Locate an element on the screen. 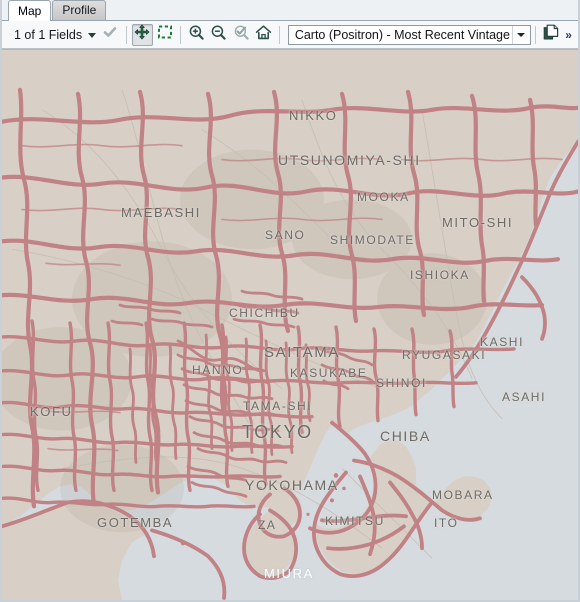 This screenshot has width=580, height=602. basemap-select-value: Carto (Positron) - Most Recent Vintage is located at coordinates (402, 34).